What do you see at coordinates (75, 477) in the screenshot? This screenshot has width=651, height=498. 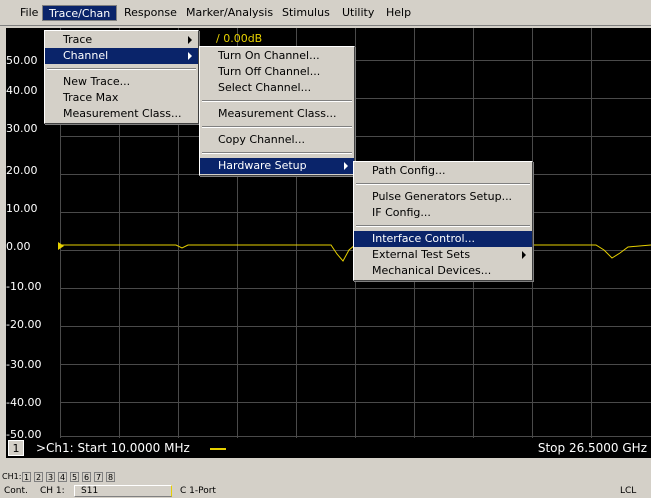 I see `channel-tab-5: 5` at bounding box center [75, 477].